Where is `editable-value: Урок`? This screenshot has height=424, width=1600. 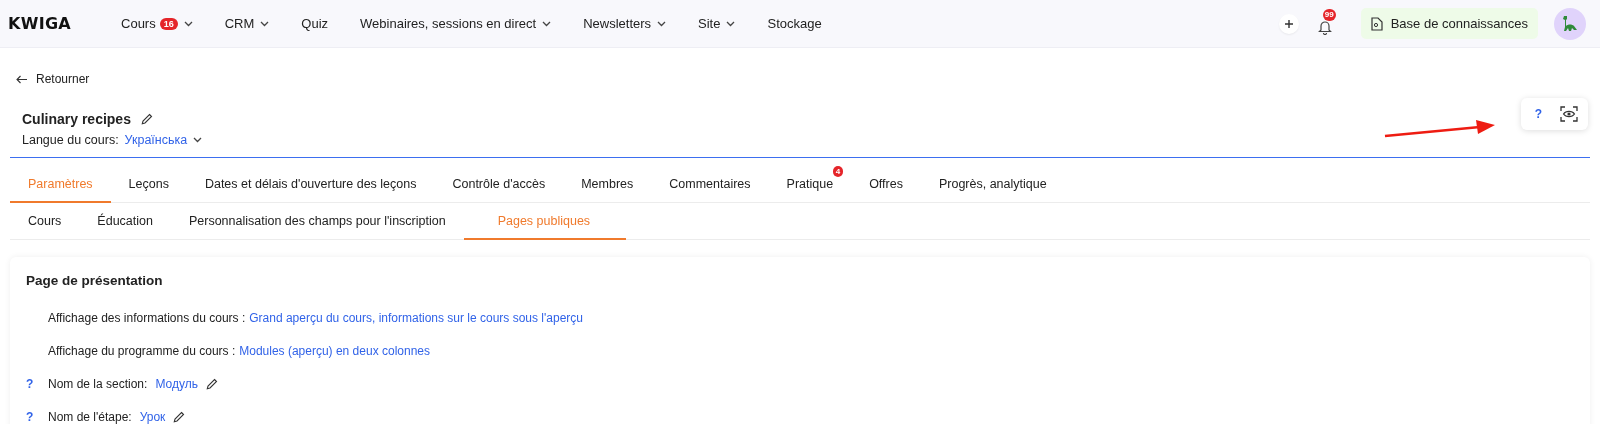 editable-value: Урок is located at coordinates (152, 417).